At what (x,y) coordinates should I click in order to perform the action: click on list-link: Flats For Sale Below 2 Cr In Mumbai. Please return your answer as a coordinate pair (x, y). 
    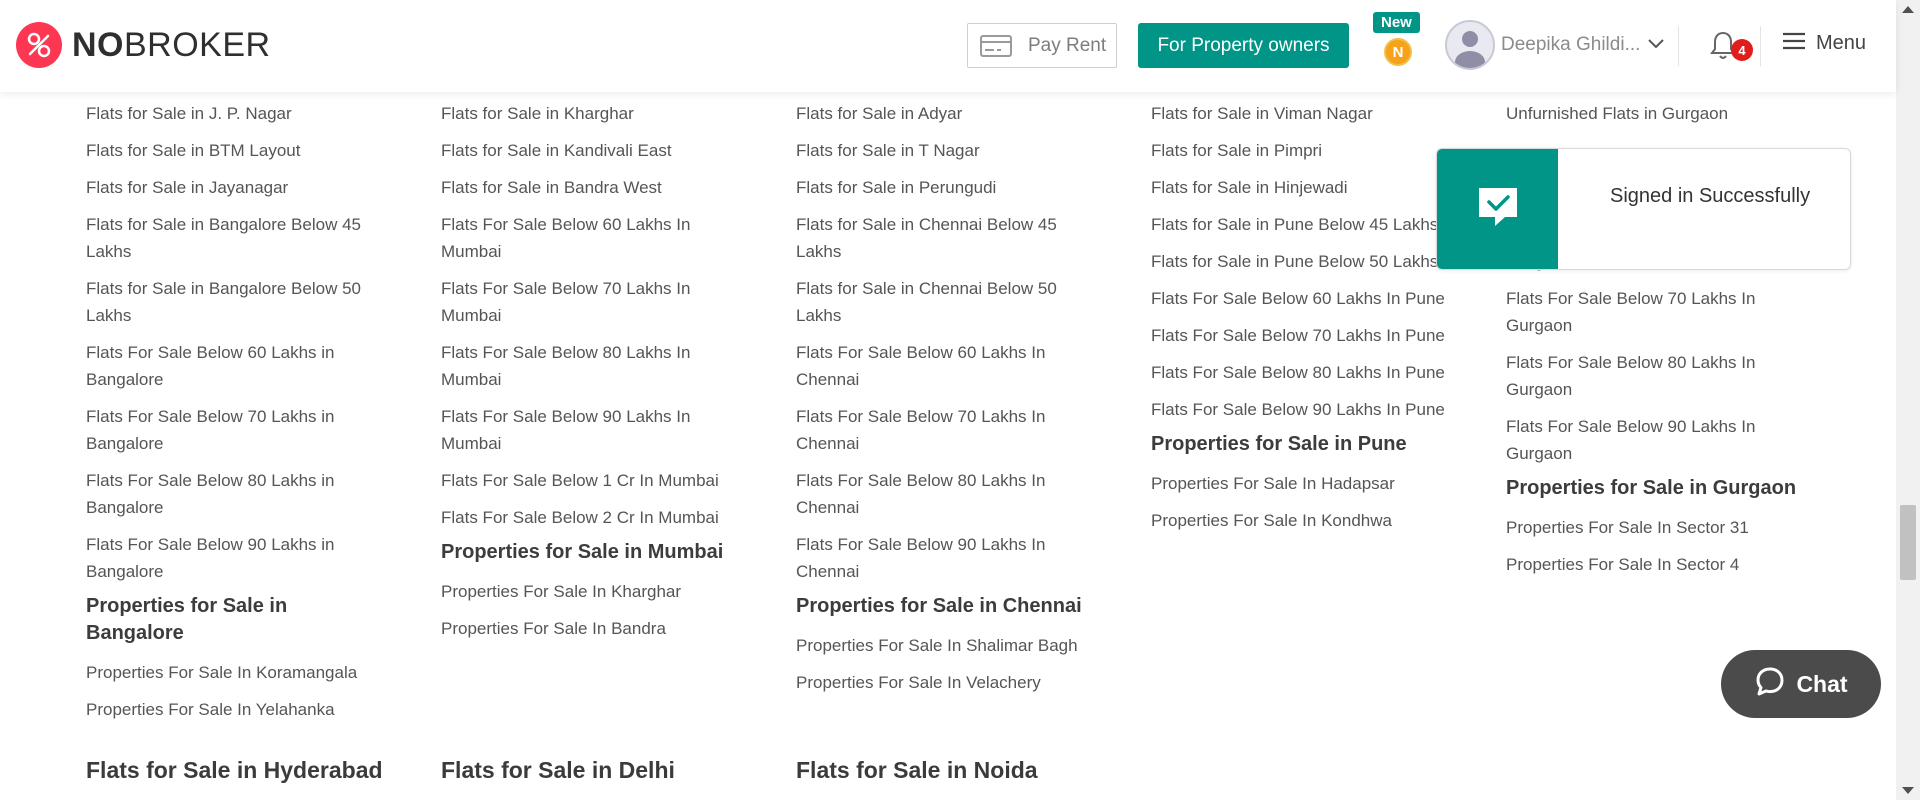
    Looking at the image, I should click on (591, 517).